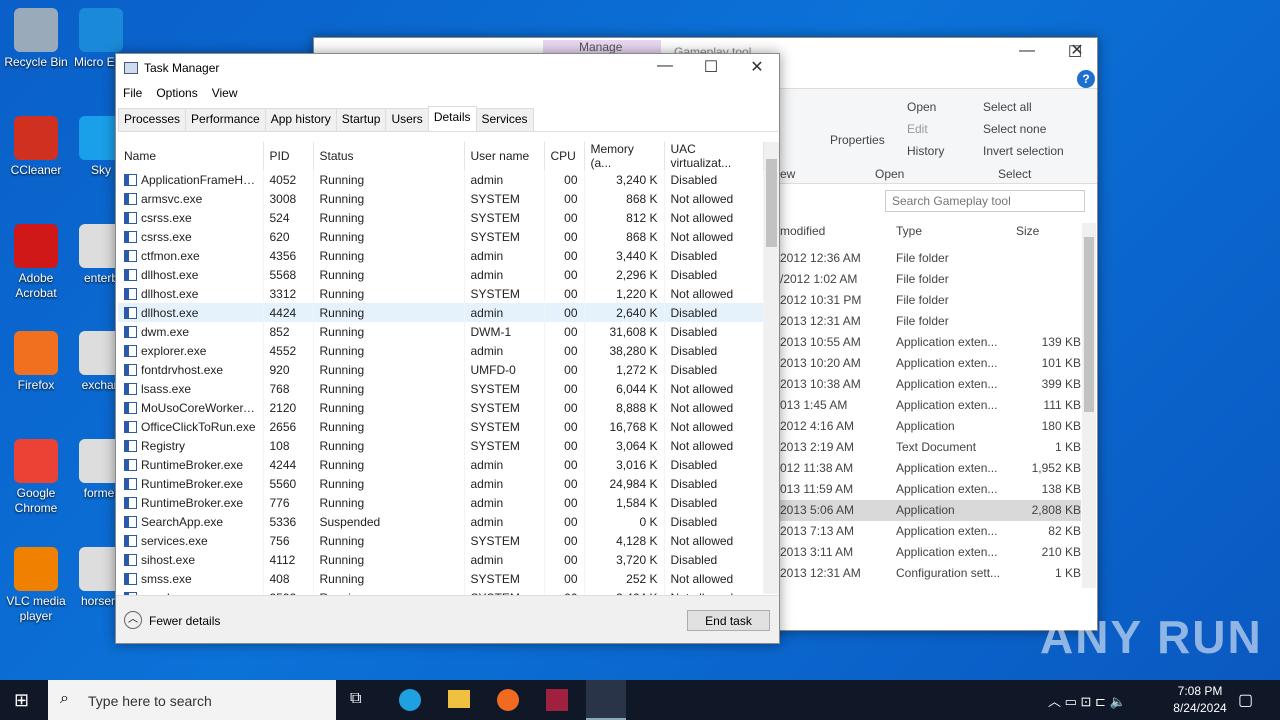 The width and height of the screenshot is (1280, 720). Describe the element at coordinates (1007, 107) in the screenshot. I see `select-all-button: Select all` at that location.